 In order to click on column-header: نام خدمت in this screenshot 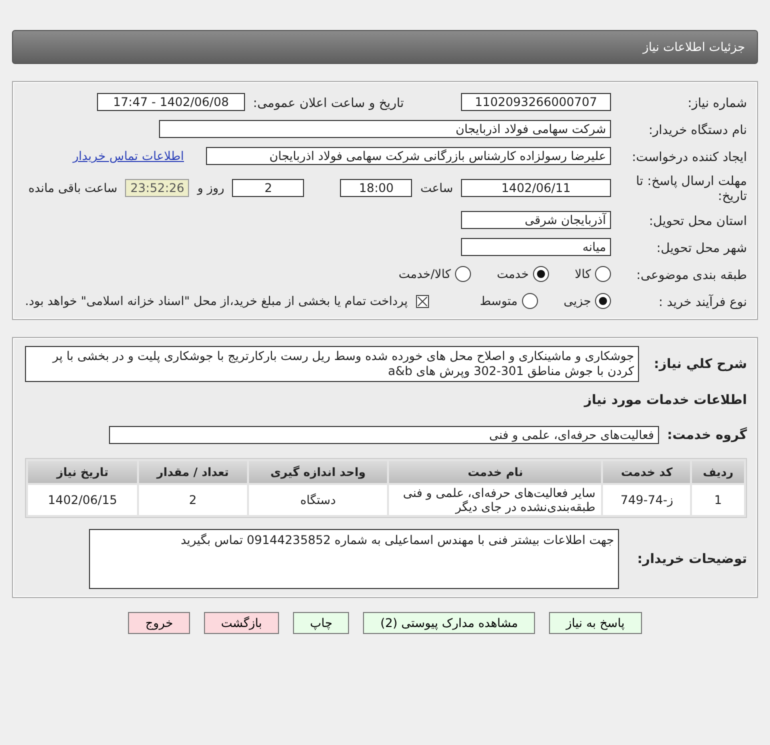, I will do `click(495, 472)`.